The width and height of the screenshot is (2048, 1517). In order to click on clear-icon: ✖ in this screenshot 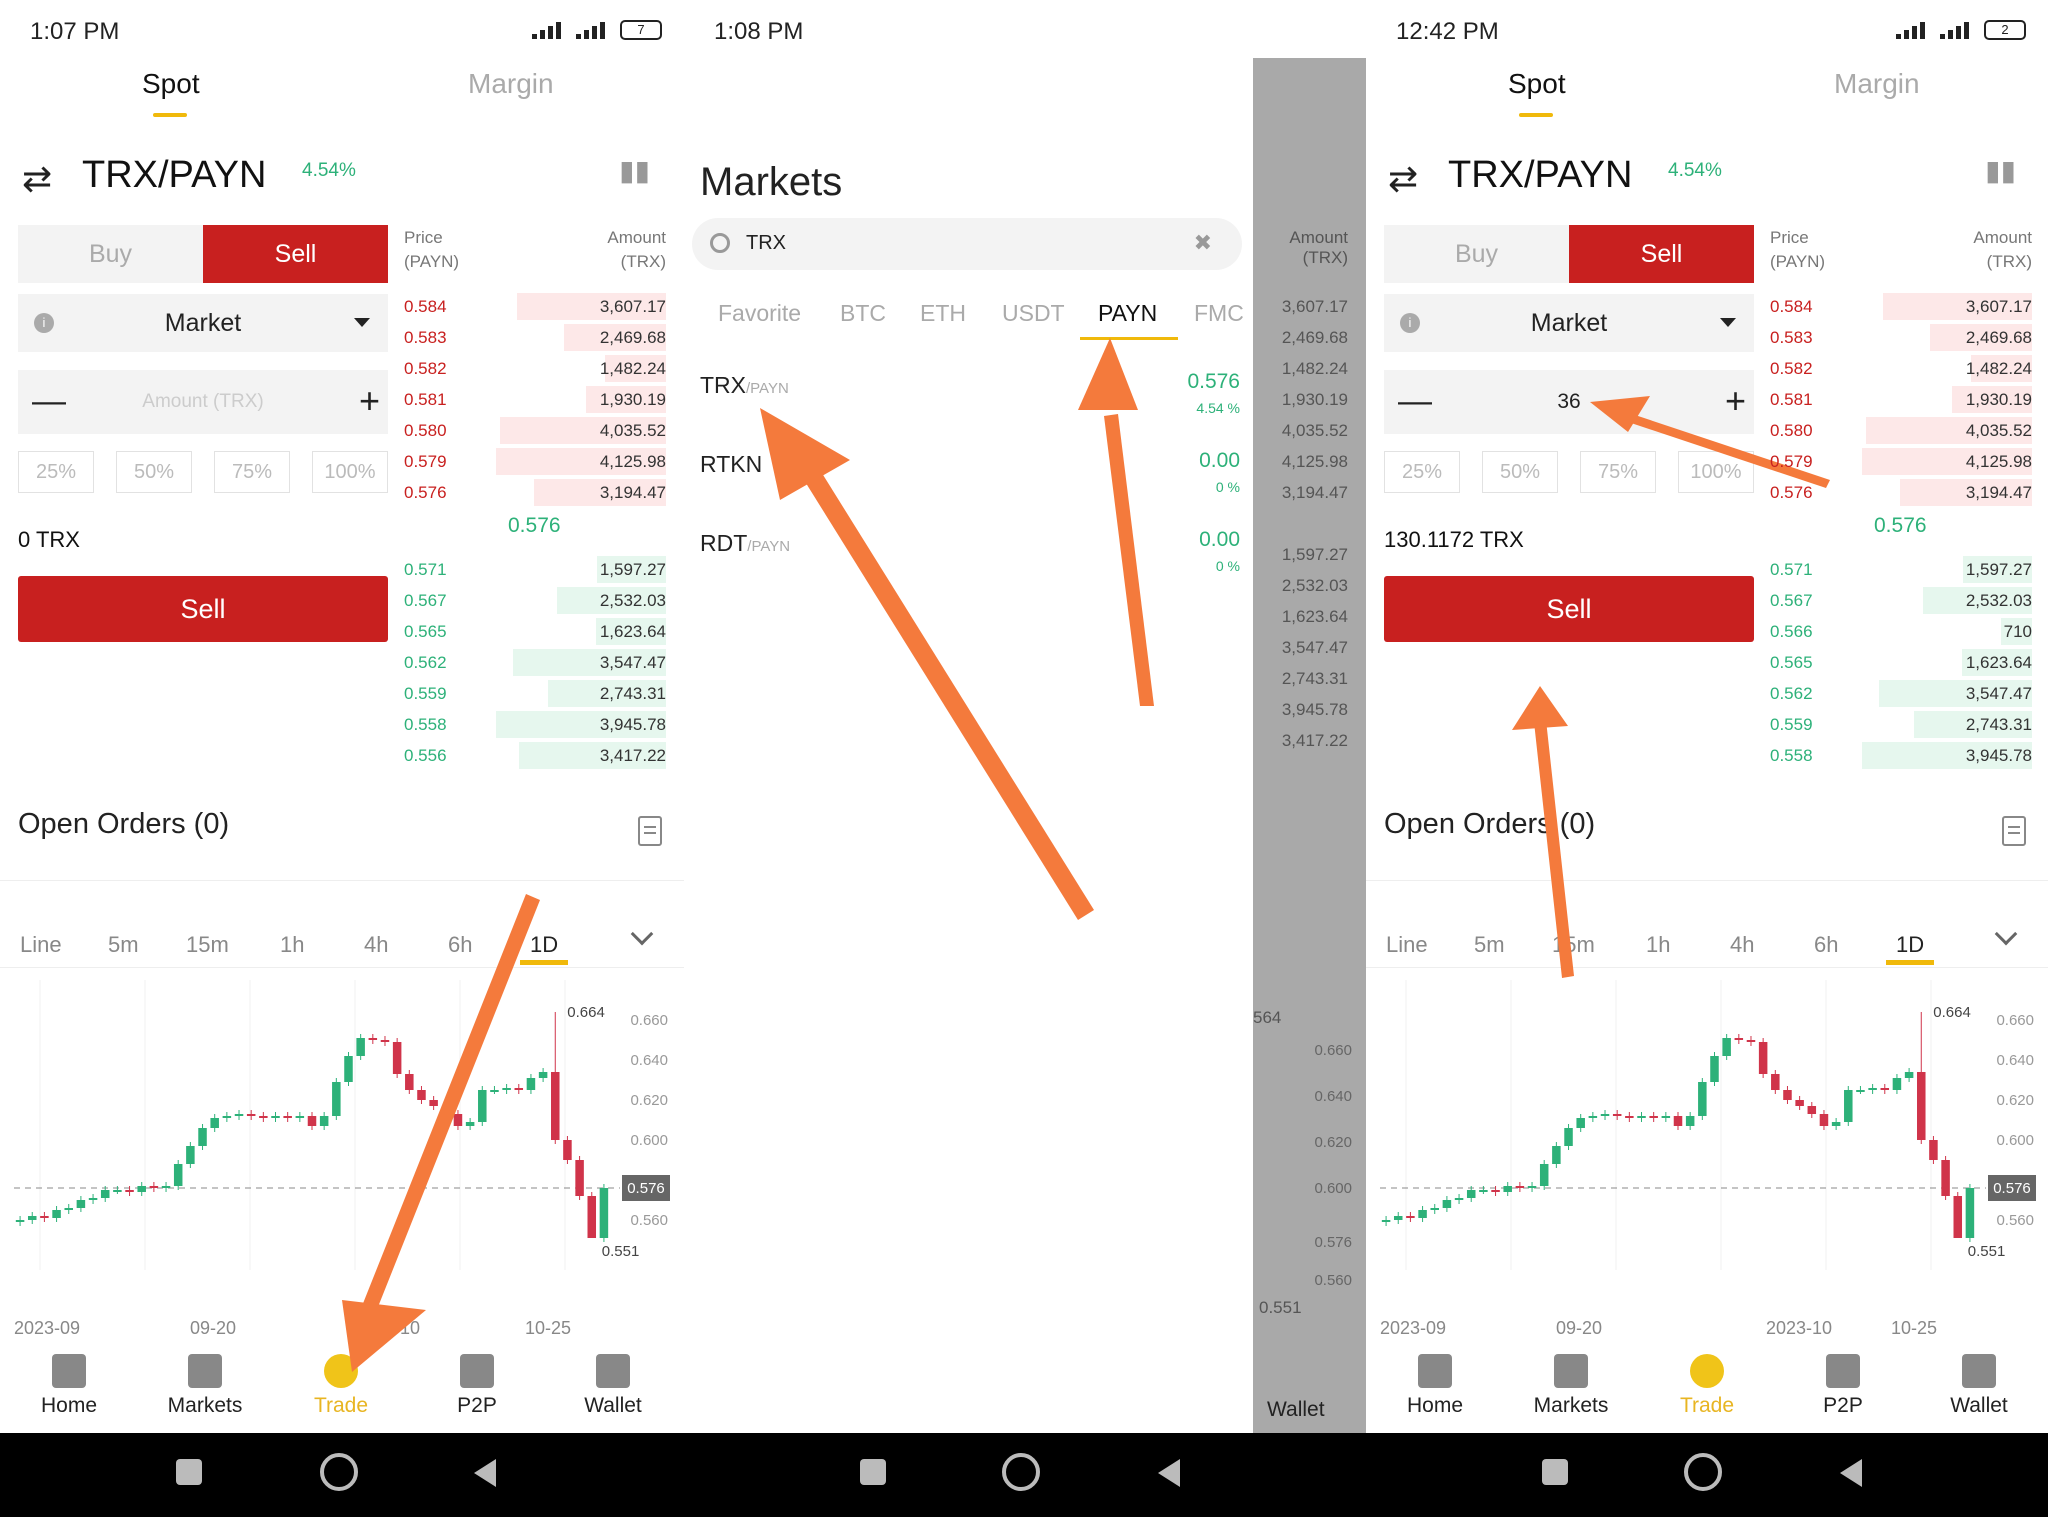, I will do `click(1203, 243)`.